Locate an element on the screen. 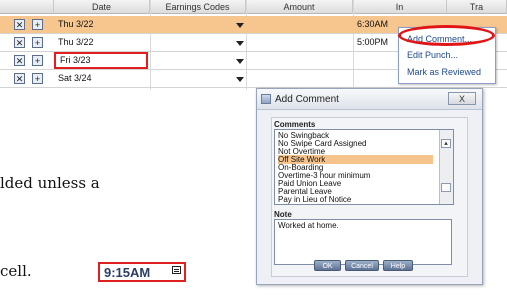 The height and width of the screenshot is (297, 507). time-cell-example: 9:15AM is located at coordinates (142, 272).